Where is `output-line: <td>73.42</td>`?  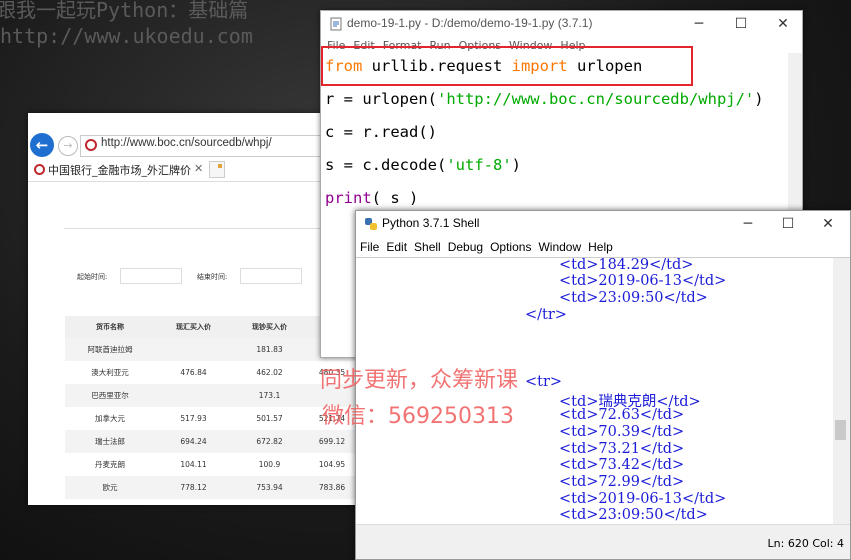 output-line: <td>73.42</td> is located at coordinates (622, 465).